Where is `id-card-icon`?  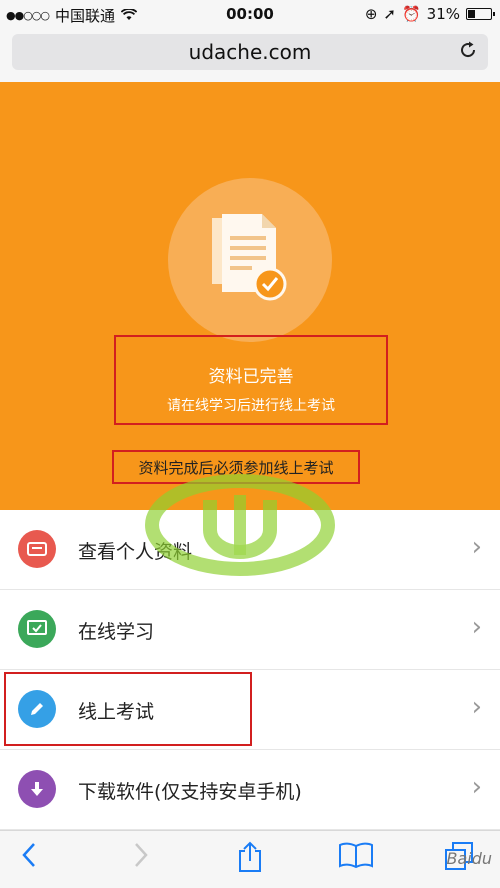 id-card-icon is located at coordinates (37, 549).